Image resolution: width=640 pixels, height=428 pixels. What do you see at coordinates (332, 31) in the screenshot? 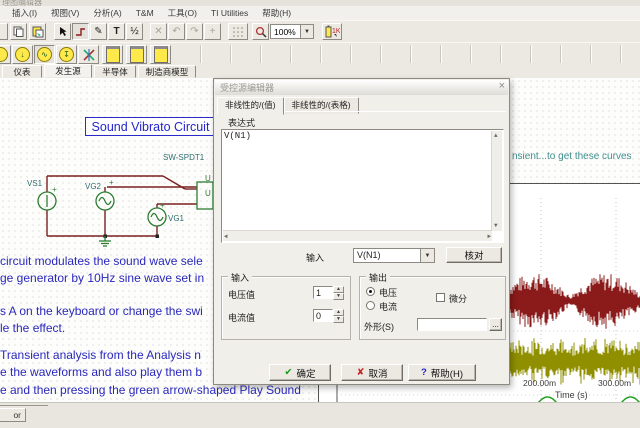
I see `interactive-mode-button: 1K` at bounding box center [332, 31].